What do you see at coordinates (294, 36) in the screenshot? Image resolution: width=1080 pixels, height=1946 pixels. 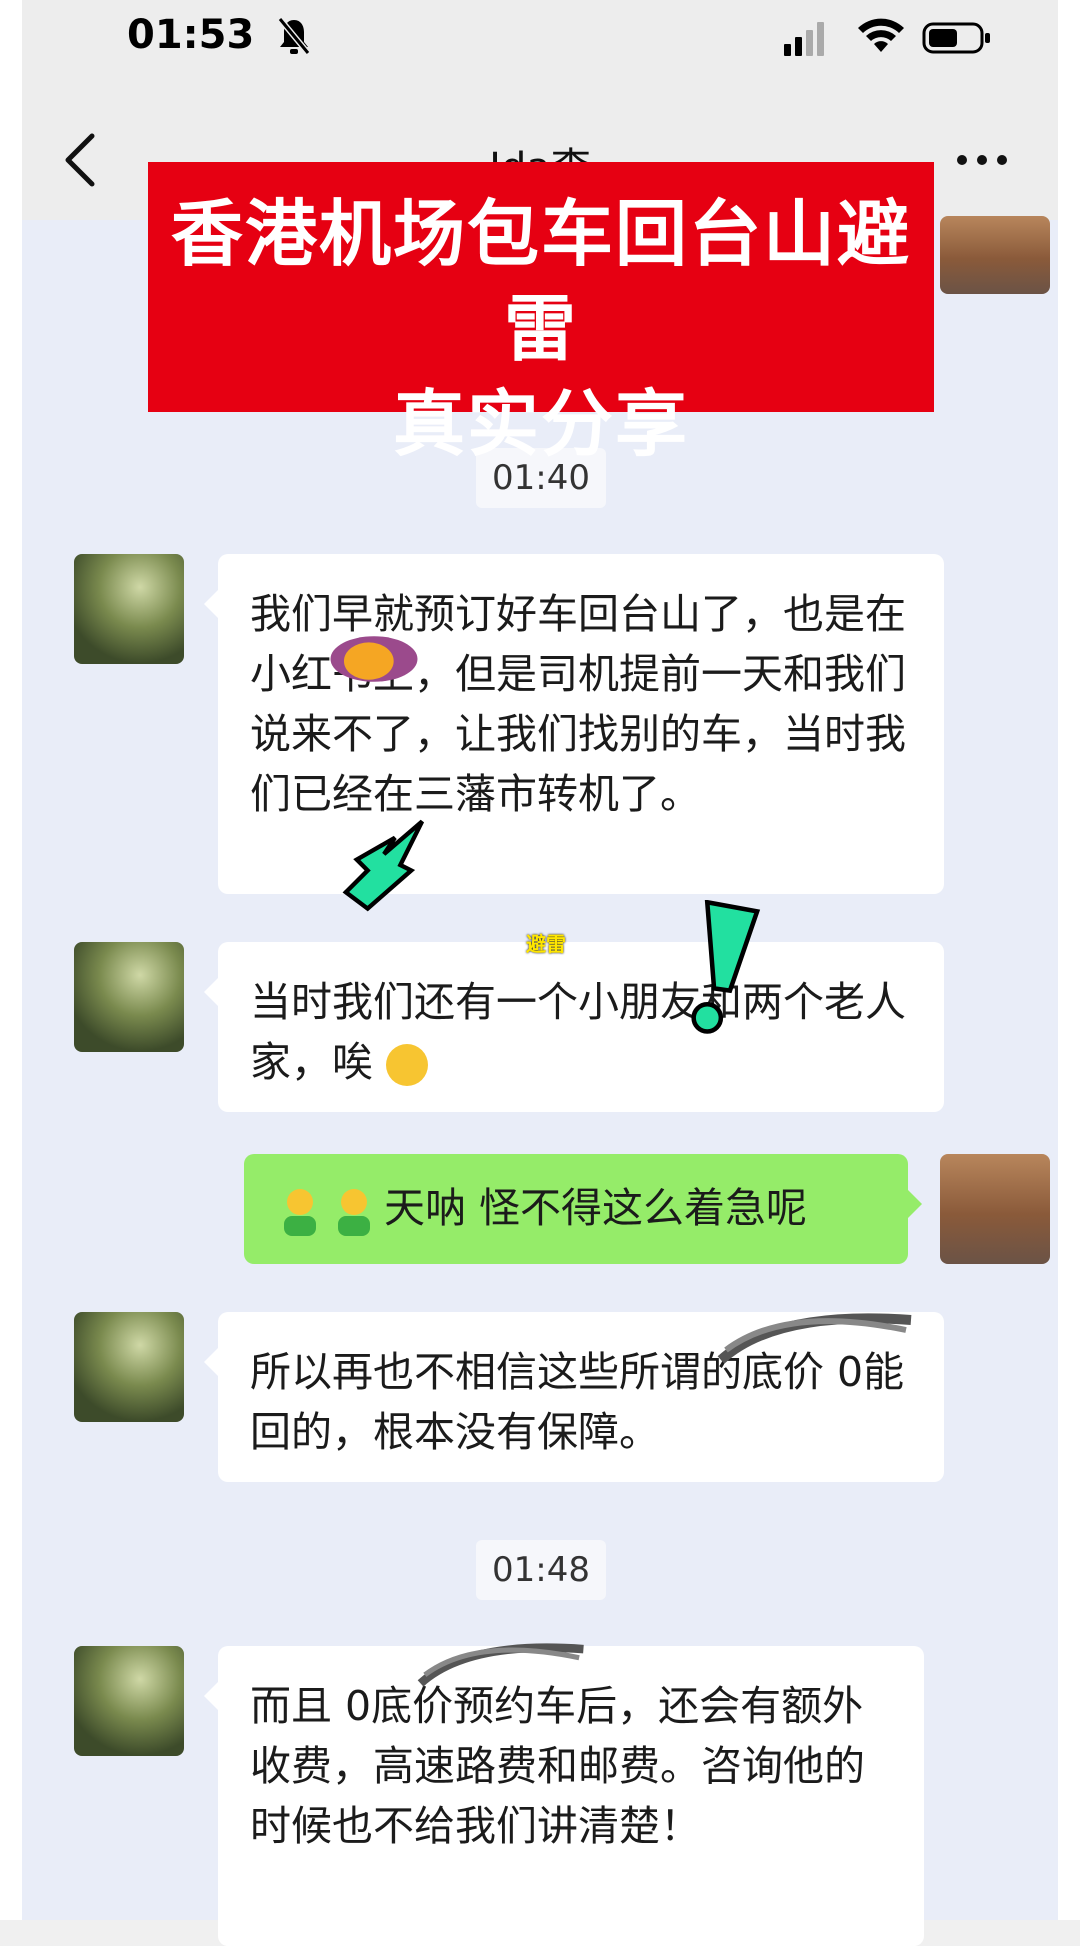 I see `bell-off-icon` at bounding box center [294, 36].